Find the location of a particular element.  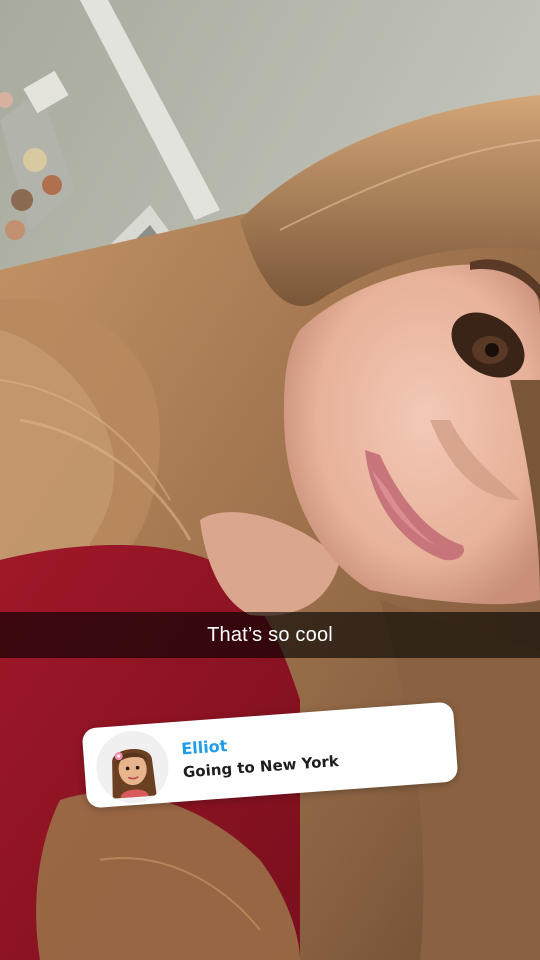

bitmoji-avatar is located at coordinates (132, 767).